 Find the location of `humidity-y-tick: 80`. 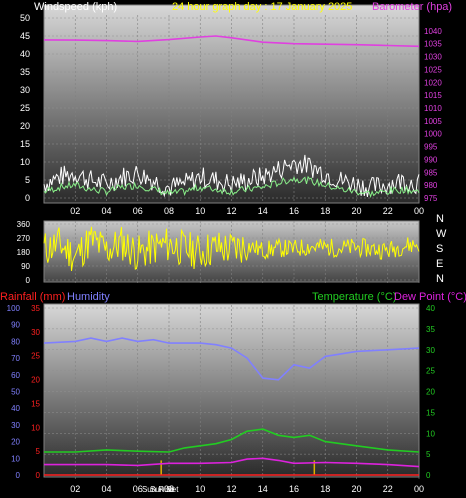

humidity-y-tick: 80 is located at coordinates (15, 341).